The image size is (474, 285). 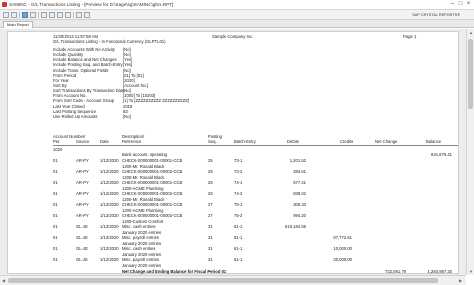 What do you see at coordinates (210, 171) in the screenshot?
I see `row-posting-seq: 25` at bounding box center [210, 171].